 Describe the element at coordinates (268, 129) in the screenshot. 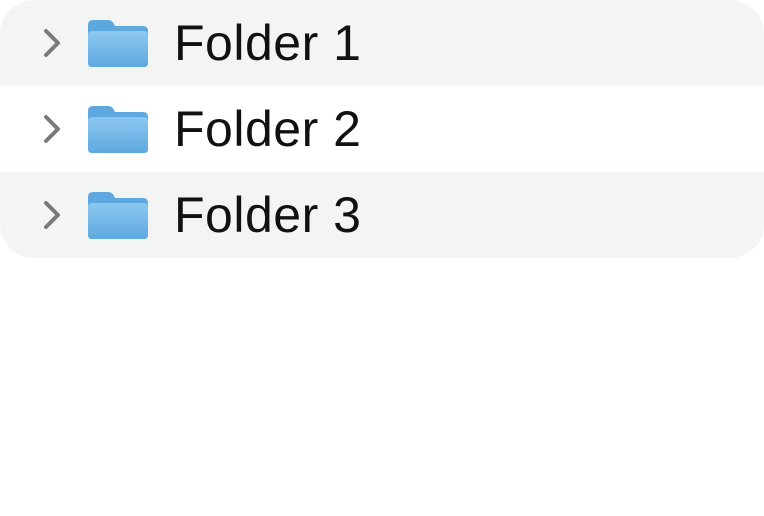

I see `folder-label: Folder 2` at that location.